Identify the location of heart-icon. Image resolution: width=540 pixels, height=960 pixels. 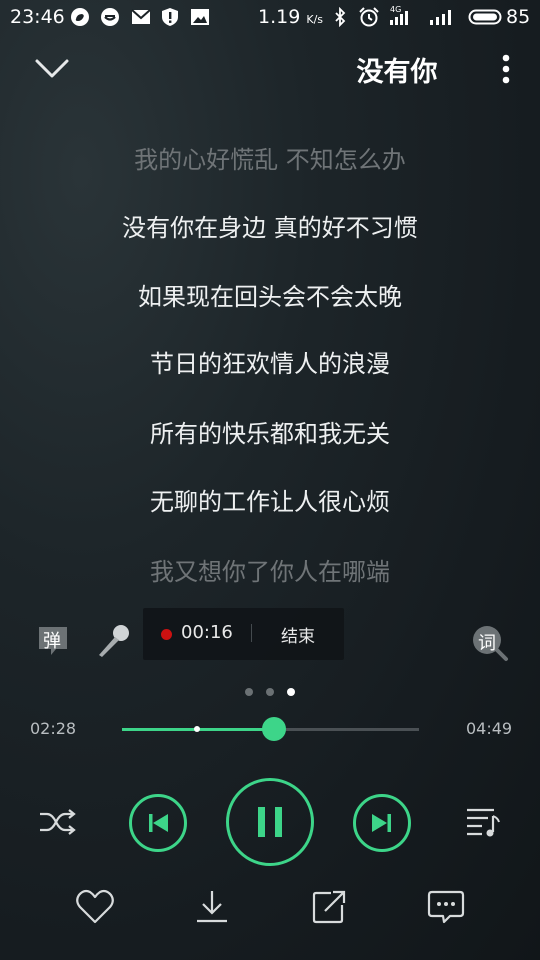
(95, 907).